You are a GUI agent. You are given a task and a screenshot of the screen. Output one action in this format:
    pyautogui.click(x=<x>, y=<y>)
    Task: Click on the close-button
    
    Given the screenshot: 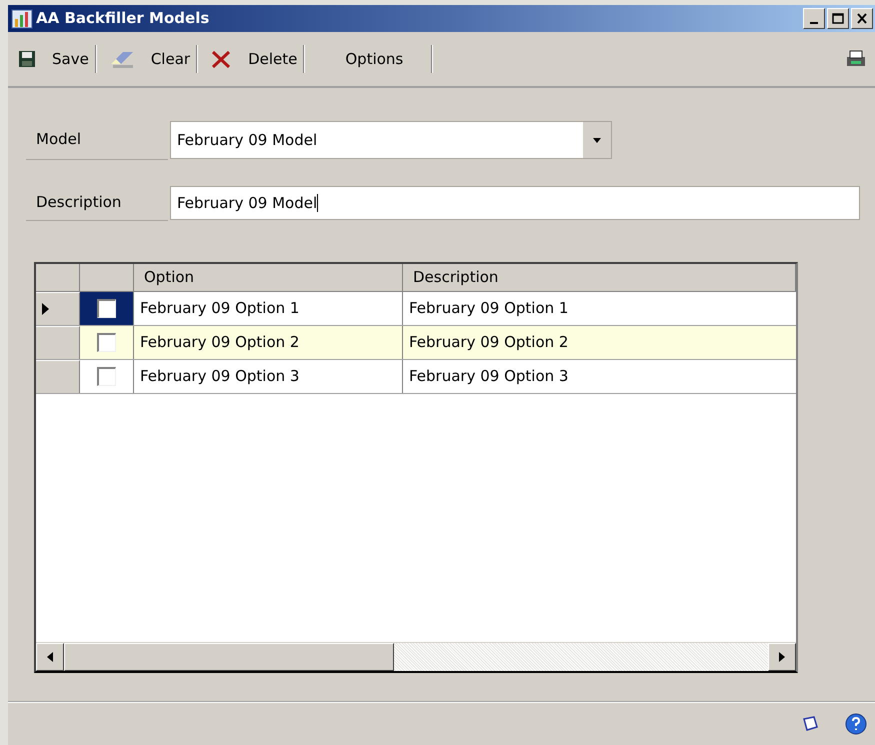 What is the action you would take?
    pyautogui.click(x=862, y=18)
    